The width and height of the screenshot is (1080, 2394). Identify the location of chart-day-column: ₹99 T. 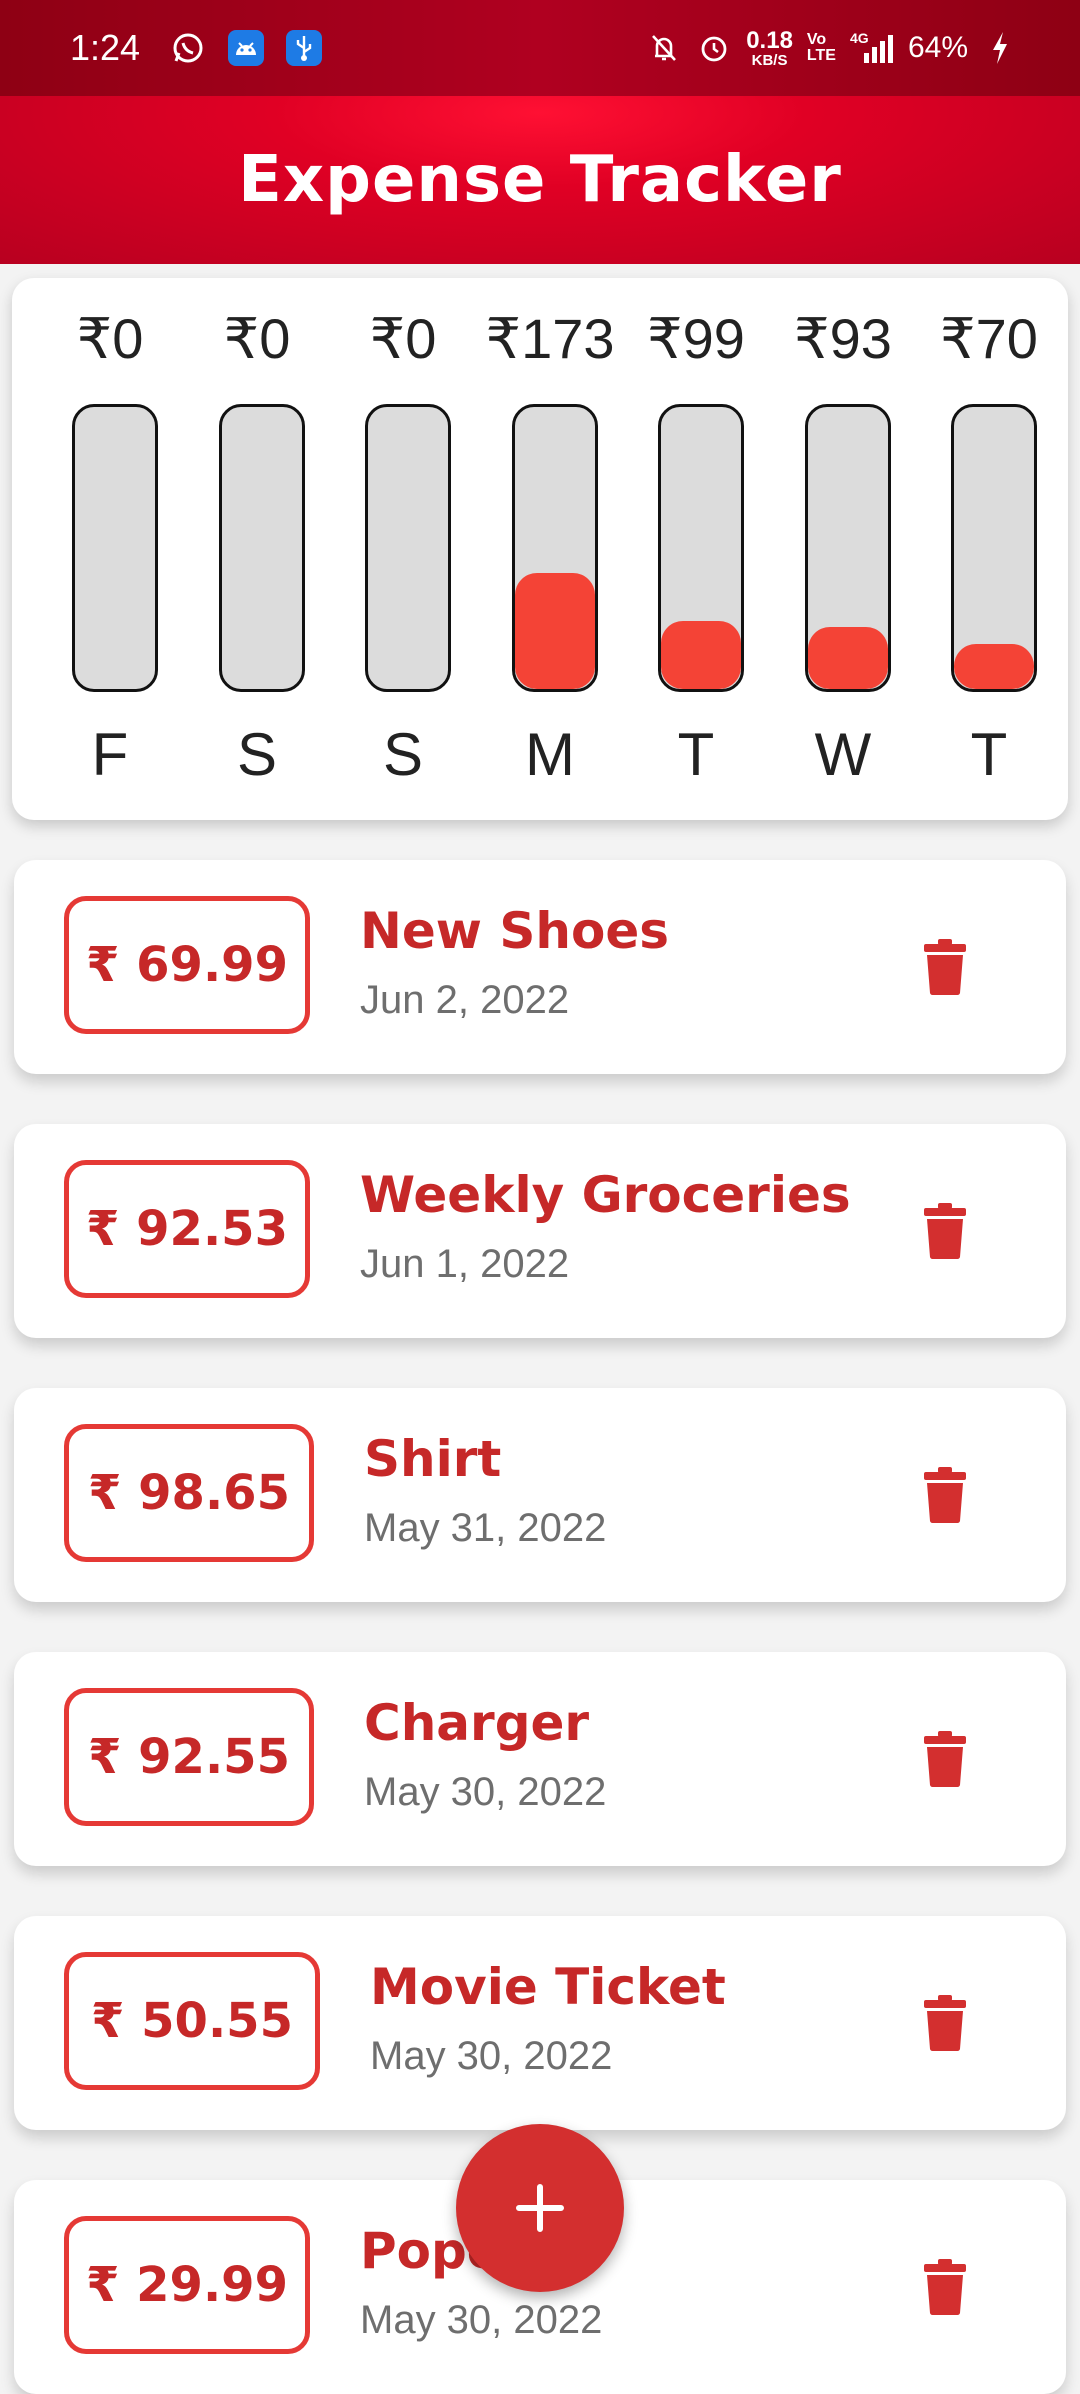
(696, 549).